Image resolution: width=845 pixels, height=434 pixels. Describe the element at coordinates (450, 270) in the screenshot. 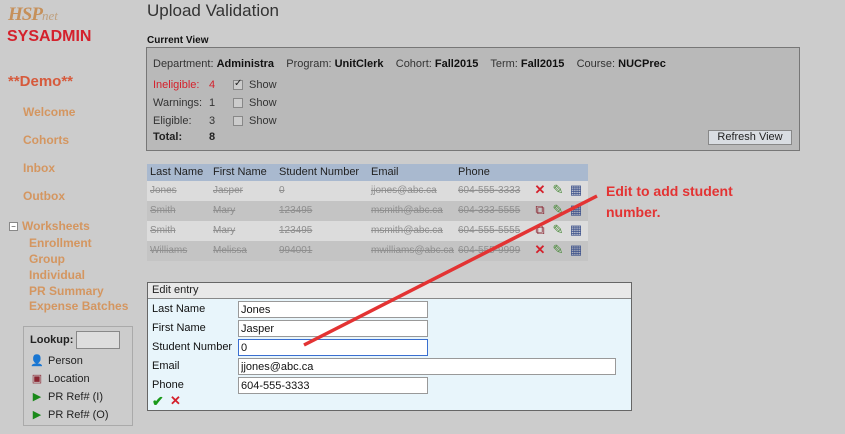

I see `annotation-line` at that location.